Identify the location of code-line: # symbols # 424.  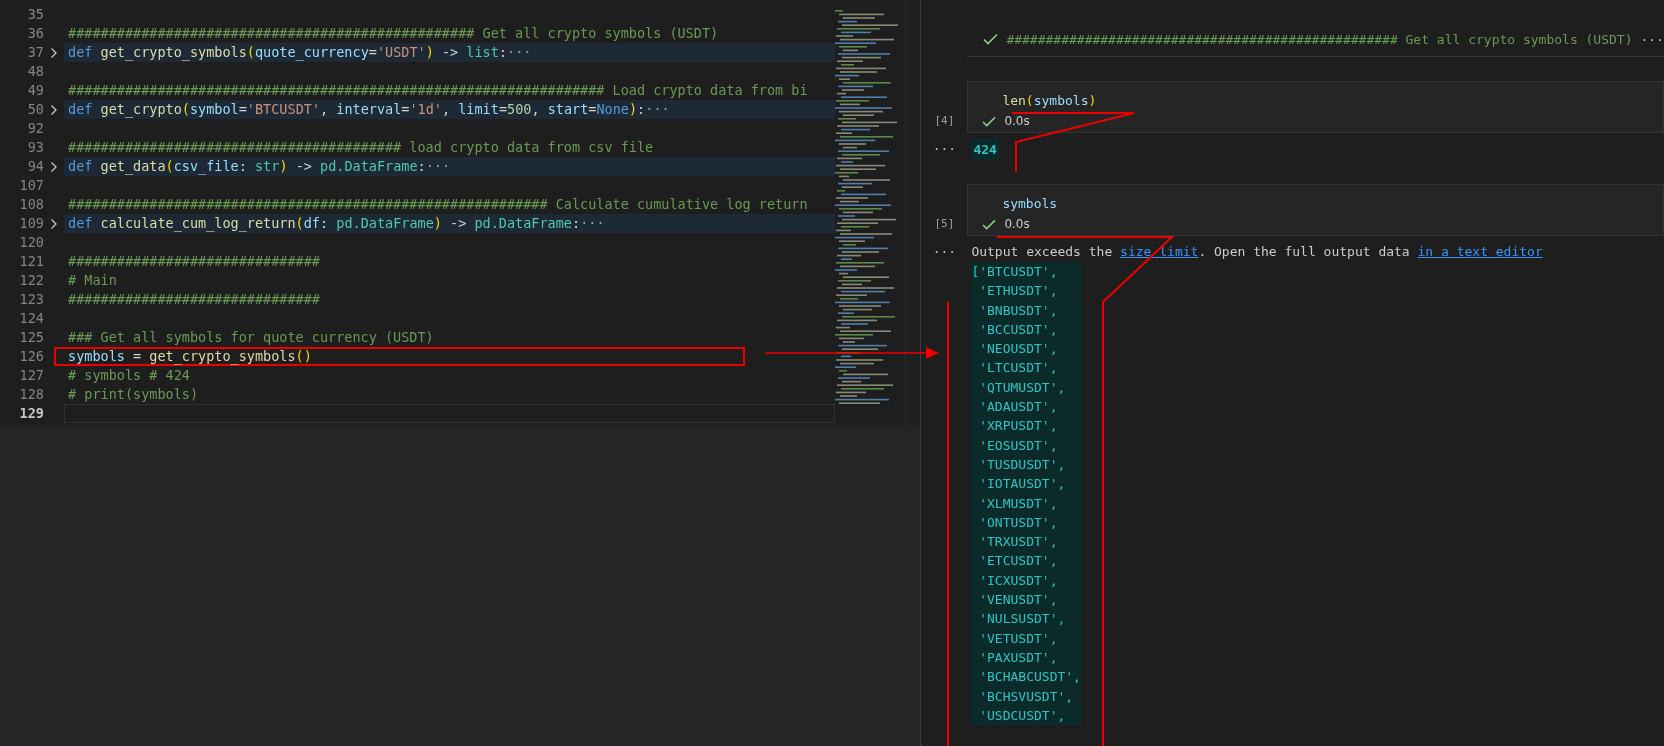
(129, 375).